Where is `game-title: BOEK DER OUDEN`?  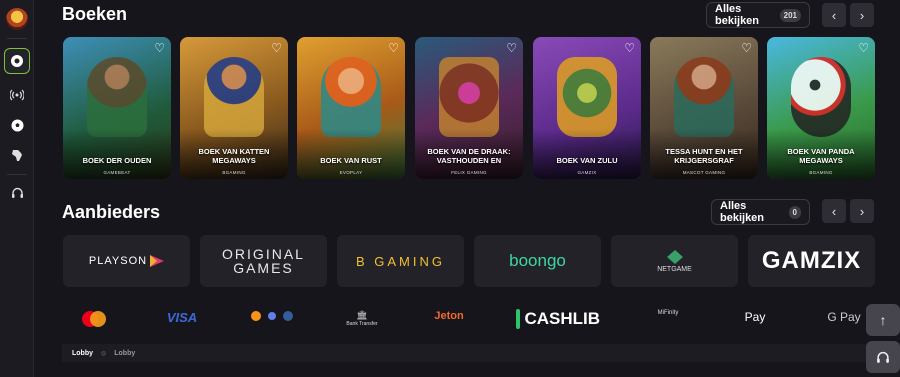
game-title: BOEK DER OUDEN is located at coordinates (117, 160).